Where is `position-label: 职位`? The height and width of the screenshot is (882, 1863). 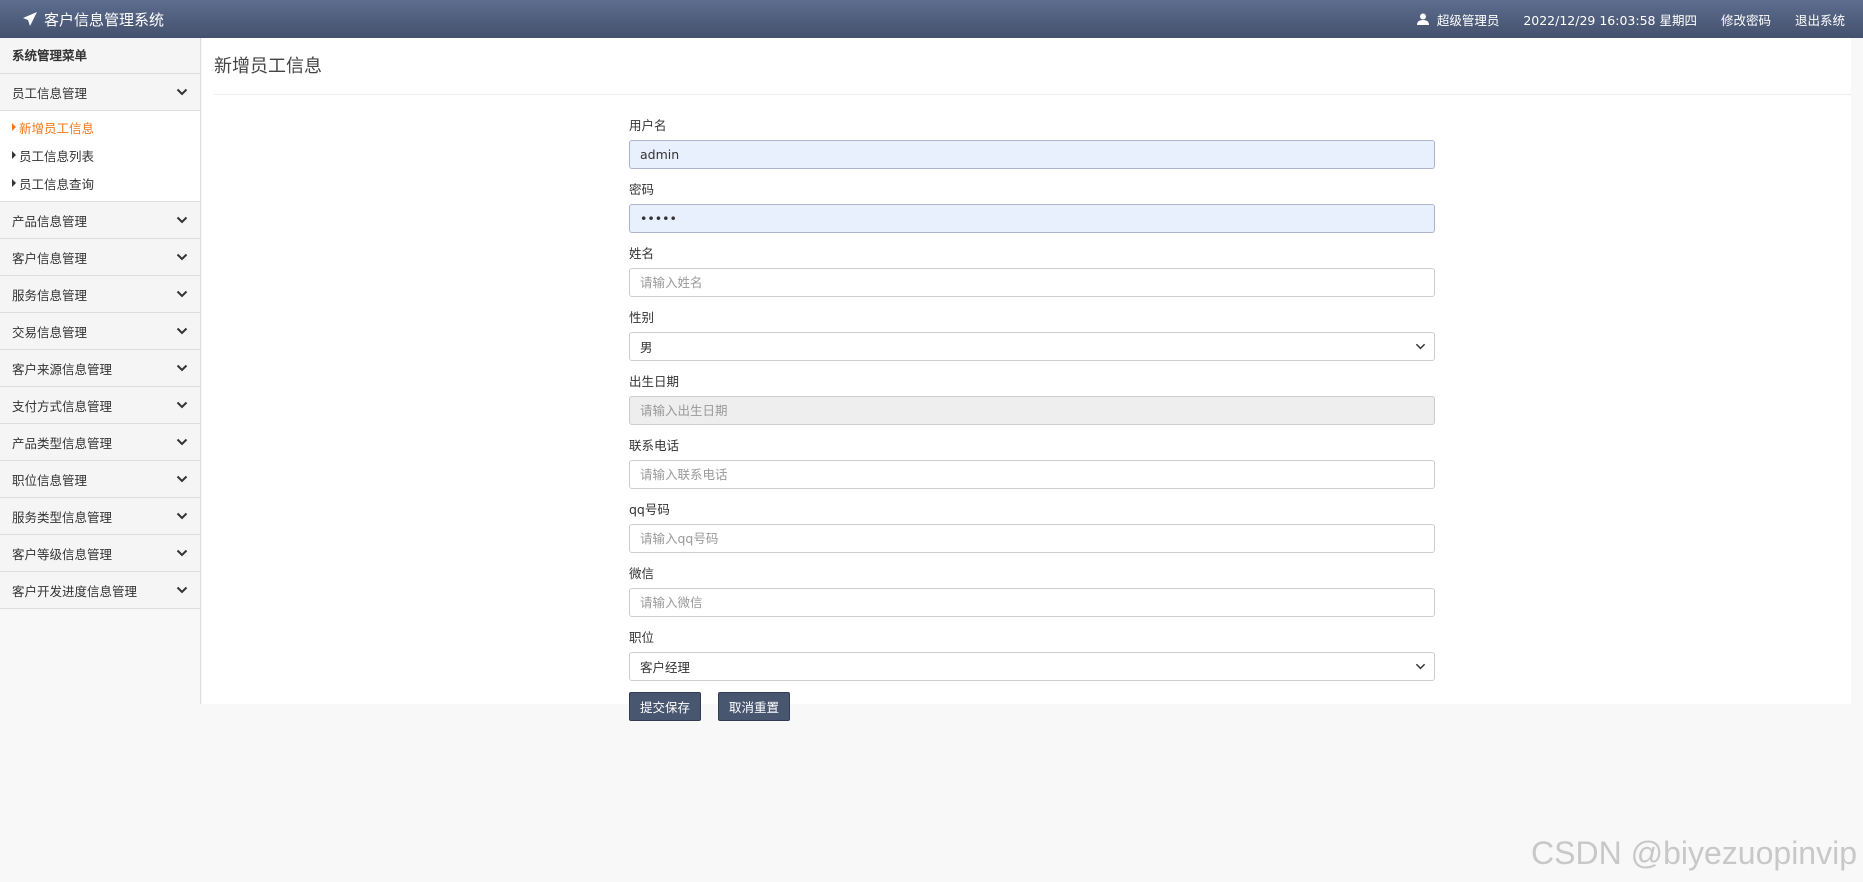
position-label: 职位 is located at coordinates (642, 637).